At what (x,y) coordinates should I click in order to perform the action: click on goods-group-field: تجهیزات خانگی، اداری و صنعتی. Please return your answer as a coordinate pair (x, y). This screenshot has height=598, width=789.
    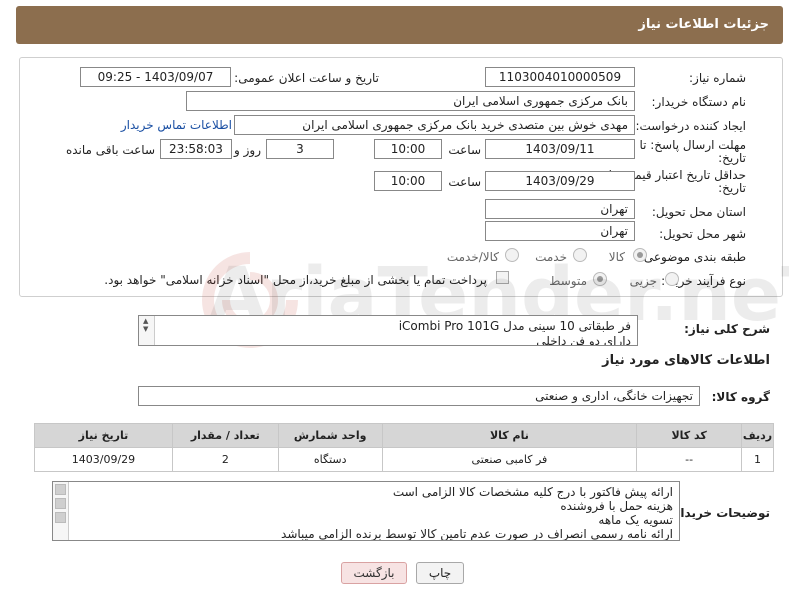
    Looking at the image, I should click on (419, 396).